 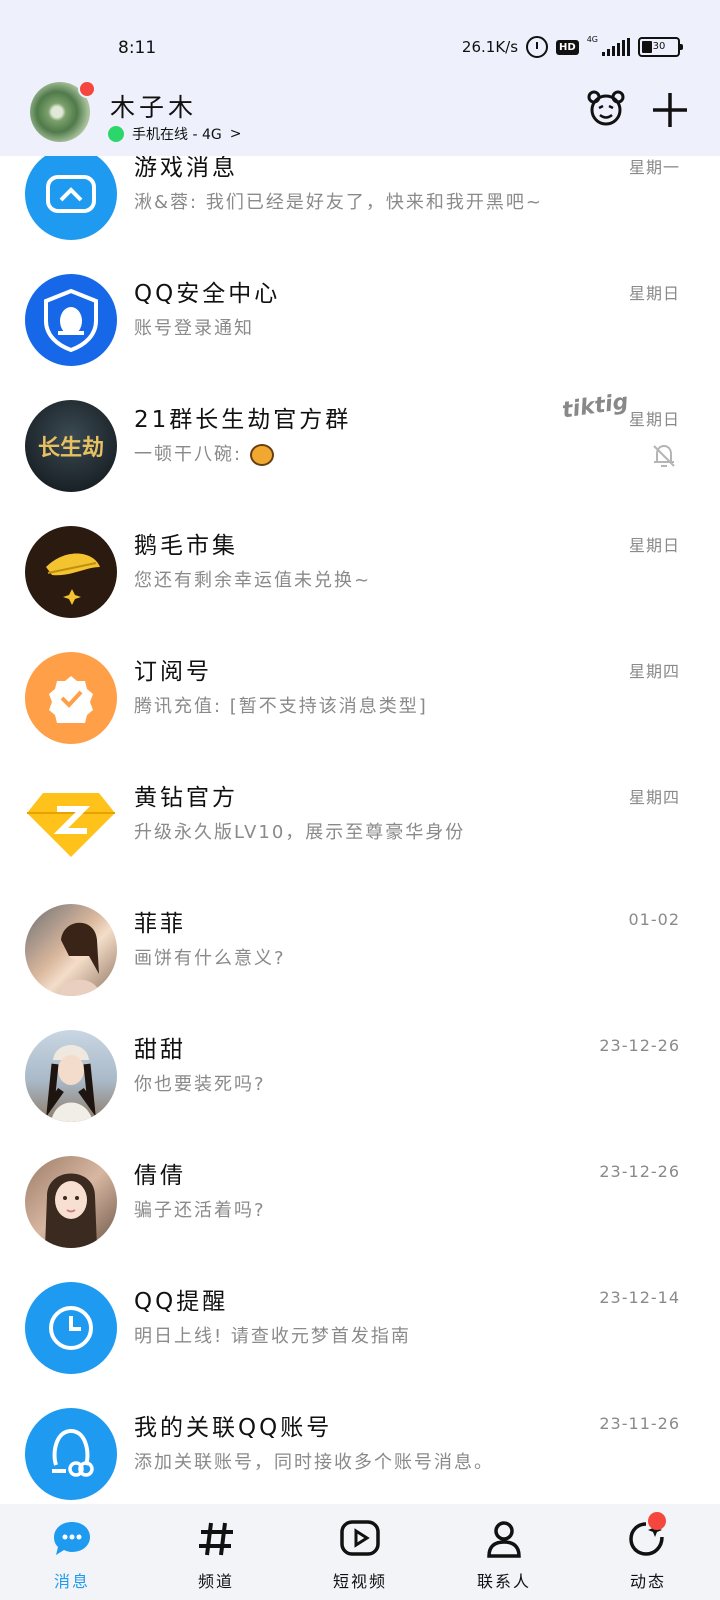 I want to click on battery-level: 30, so click(x=659, y=46).